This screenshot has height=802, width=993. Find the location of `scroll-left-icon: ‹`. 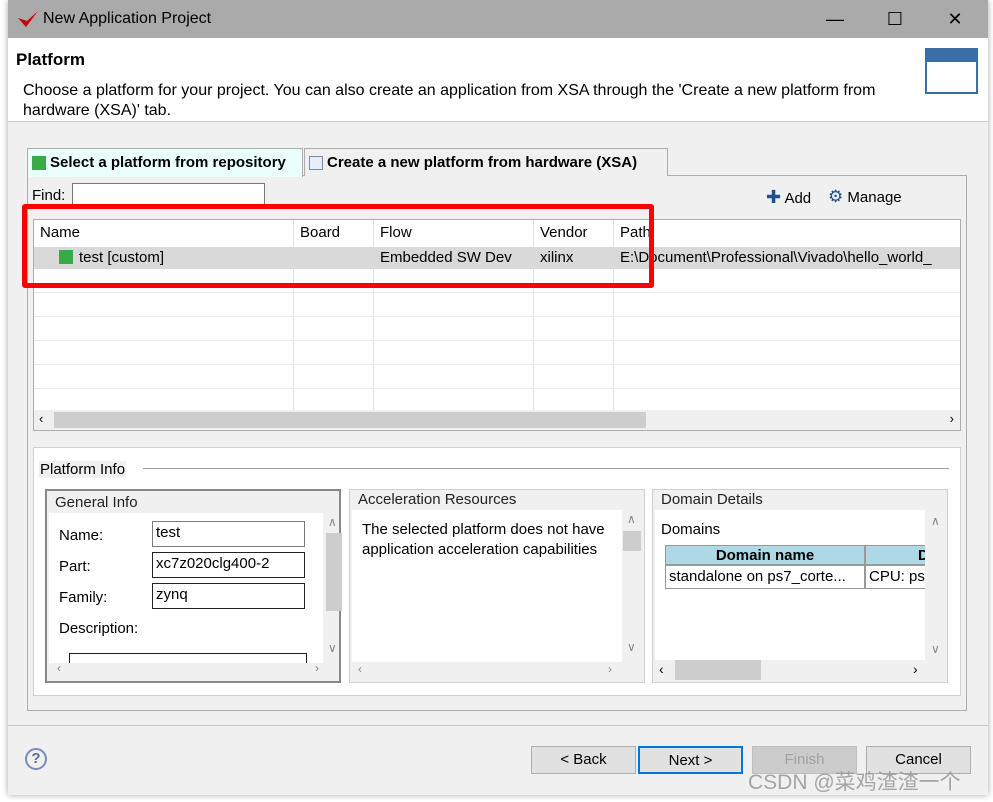

scroll-left-icon: ‹ is located at coordinates (41, 418).